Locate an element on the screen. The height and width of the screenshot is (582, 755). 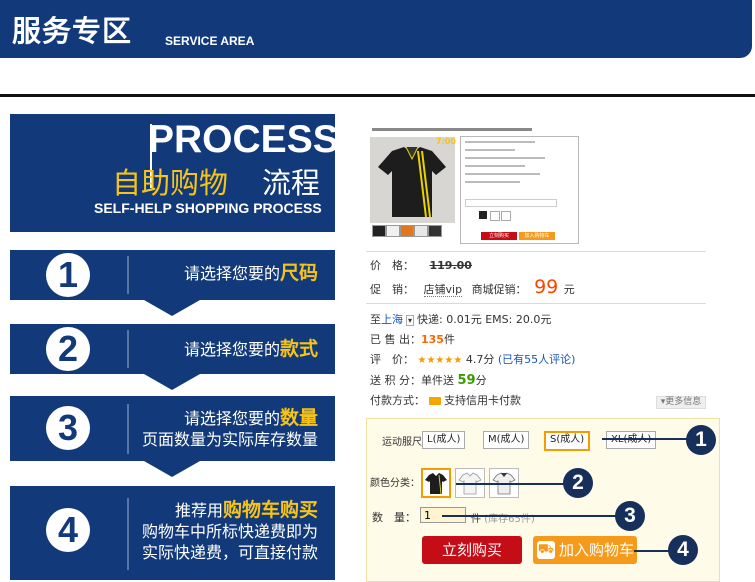
step-4-number: 4 is located at coordinates (68, 530).